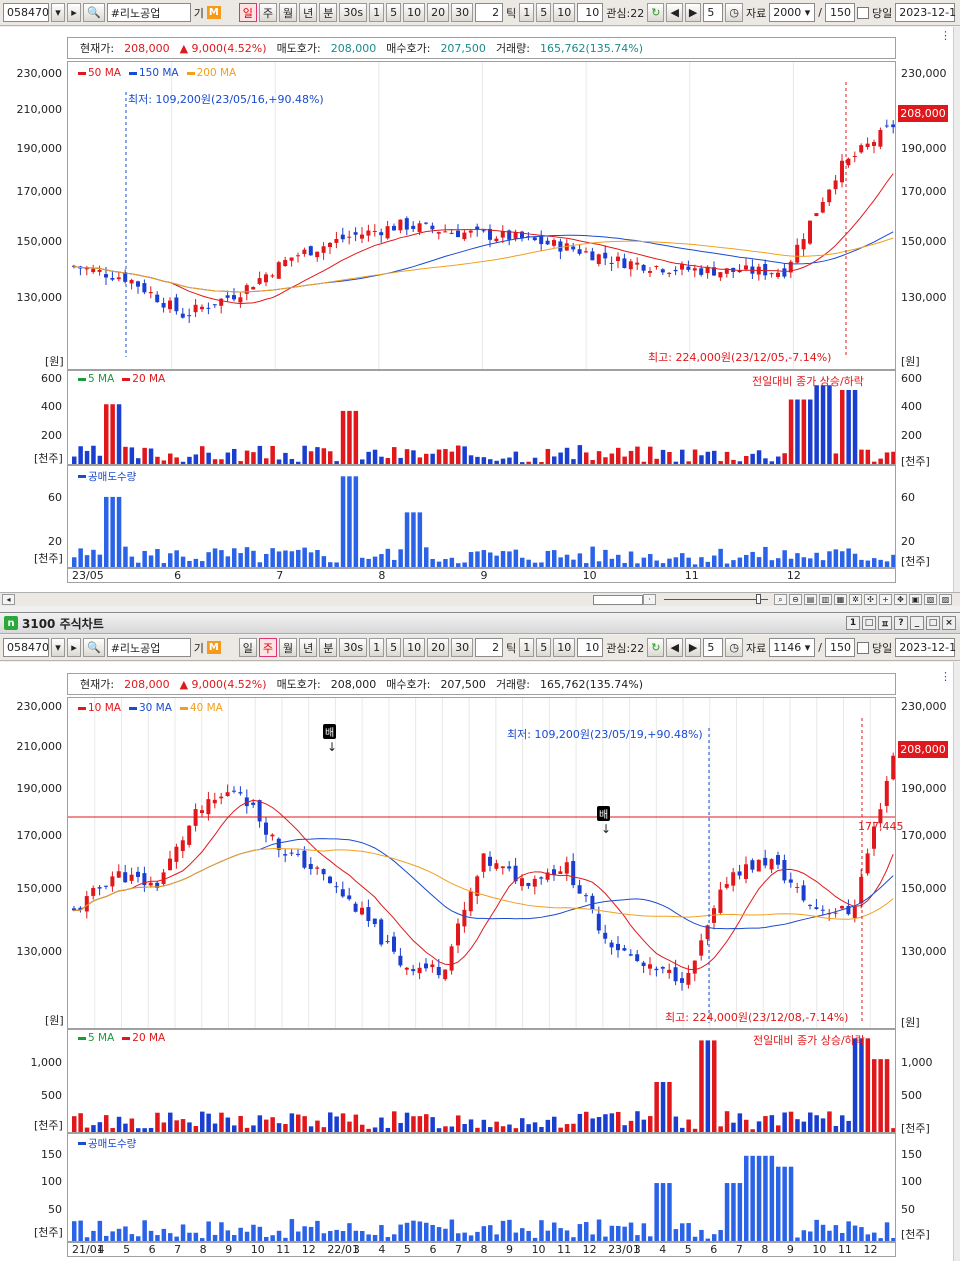  What do you see at coordinates (840, 599) in the screenshot?
I see `image-icon: ▦` at bounding box center [840, 599].